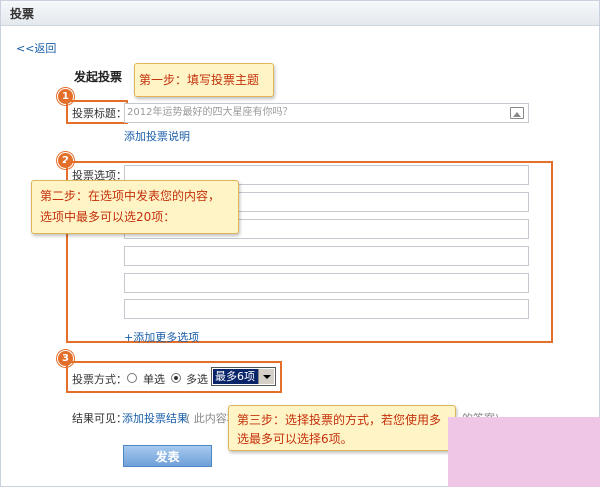  Describe the element at coordinates (210, 112) in the screenshot. I see `title-input-value: 2012年运势最好的四大星座有你吗？` at that location.